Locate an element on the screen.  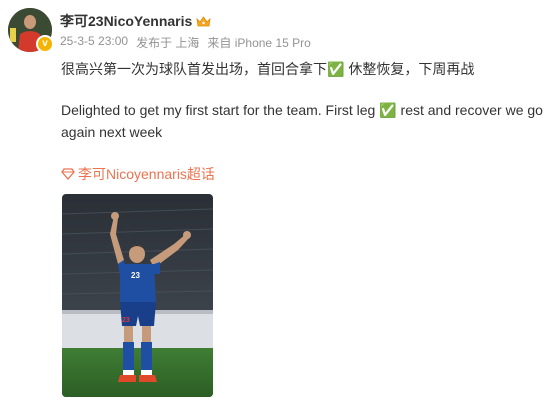
diamond-icon is located at coordinates (68, 174).